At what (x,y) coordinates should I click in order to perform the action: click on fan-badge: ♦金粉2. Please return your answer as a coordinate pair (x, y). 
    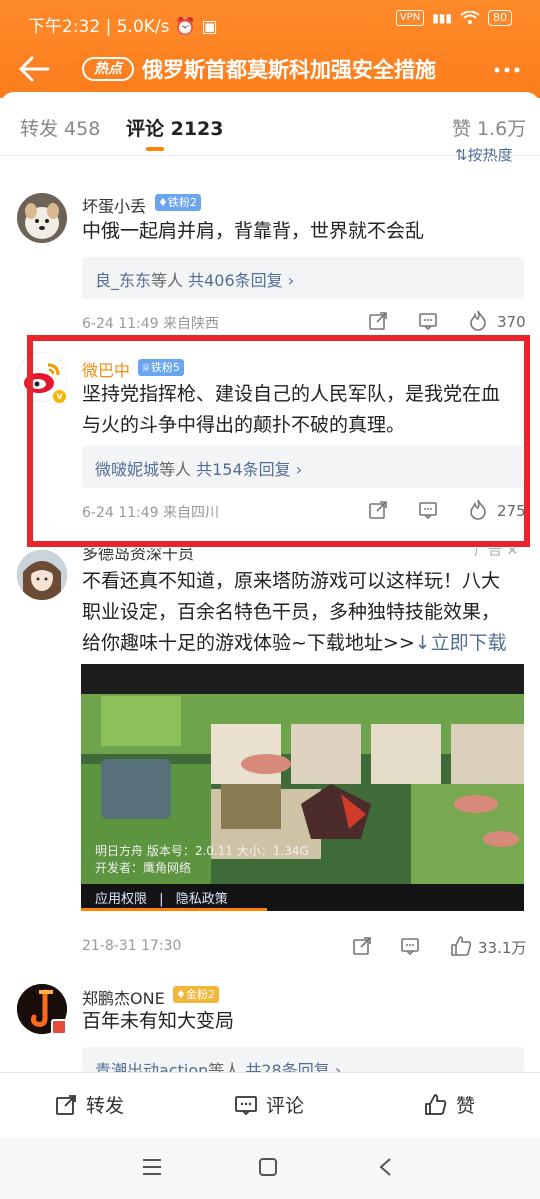
    Looking at the image, I should click on (196, 994).